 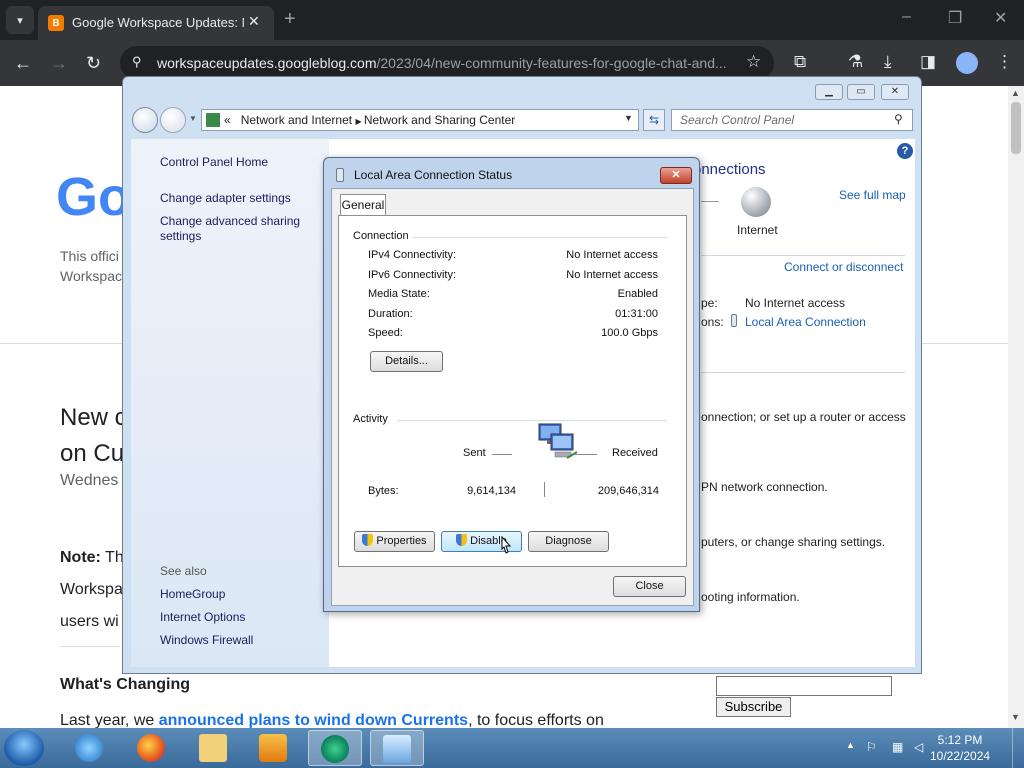 What do you see at coordinates (897, 747) in the screenshot?
I see `network-status-icon: ▦` at bounding box center [897, 747].